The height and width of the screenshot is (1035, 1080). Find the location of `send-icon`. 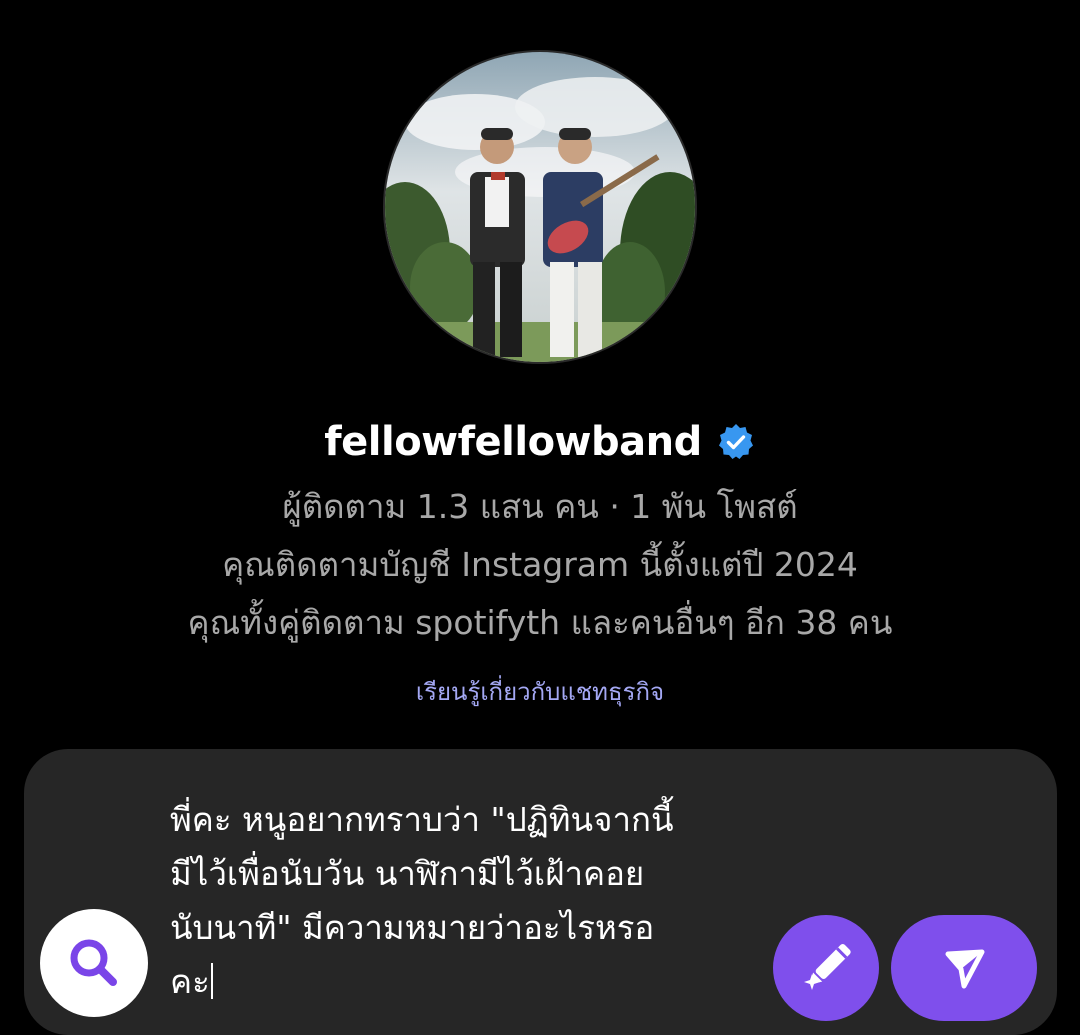

send-icon is located at coordinates (965, 969).